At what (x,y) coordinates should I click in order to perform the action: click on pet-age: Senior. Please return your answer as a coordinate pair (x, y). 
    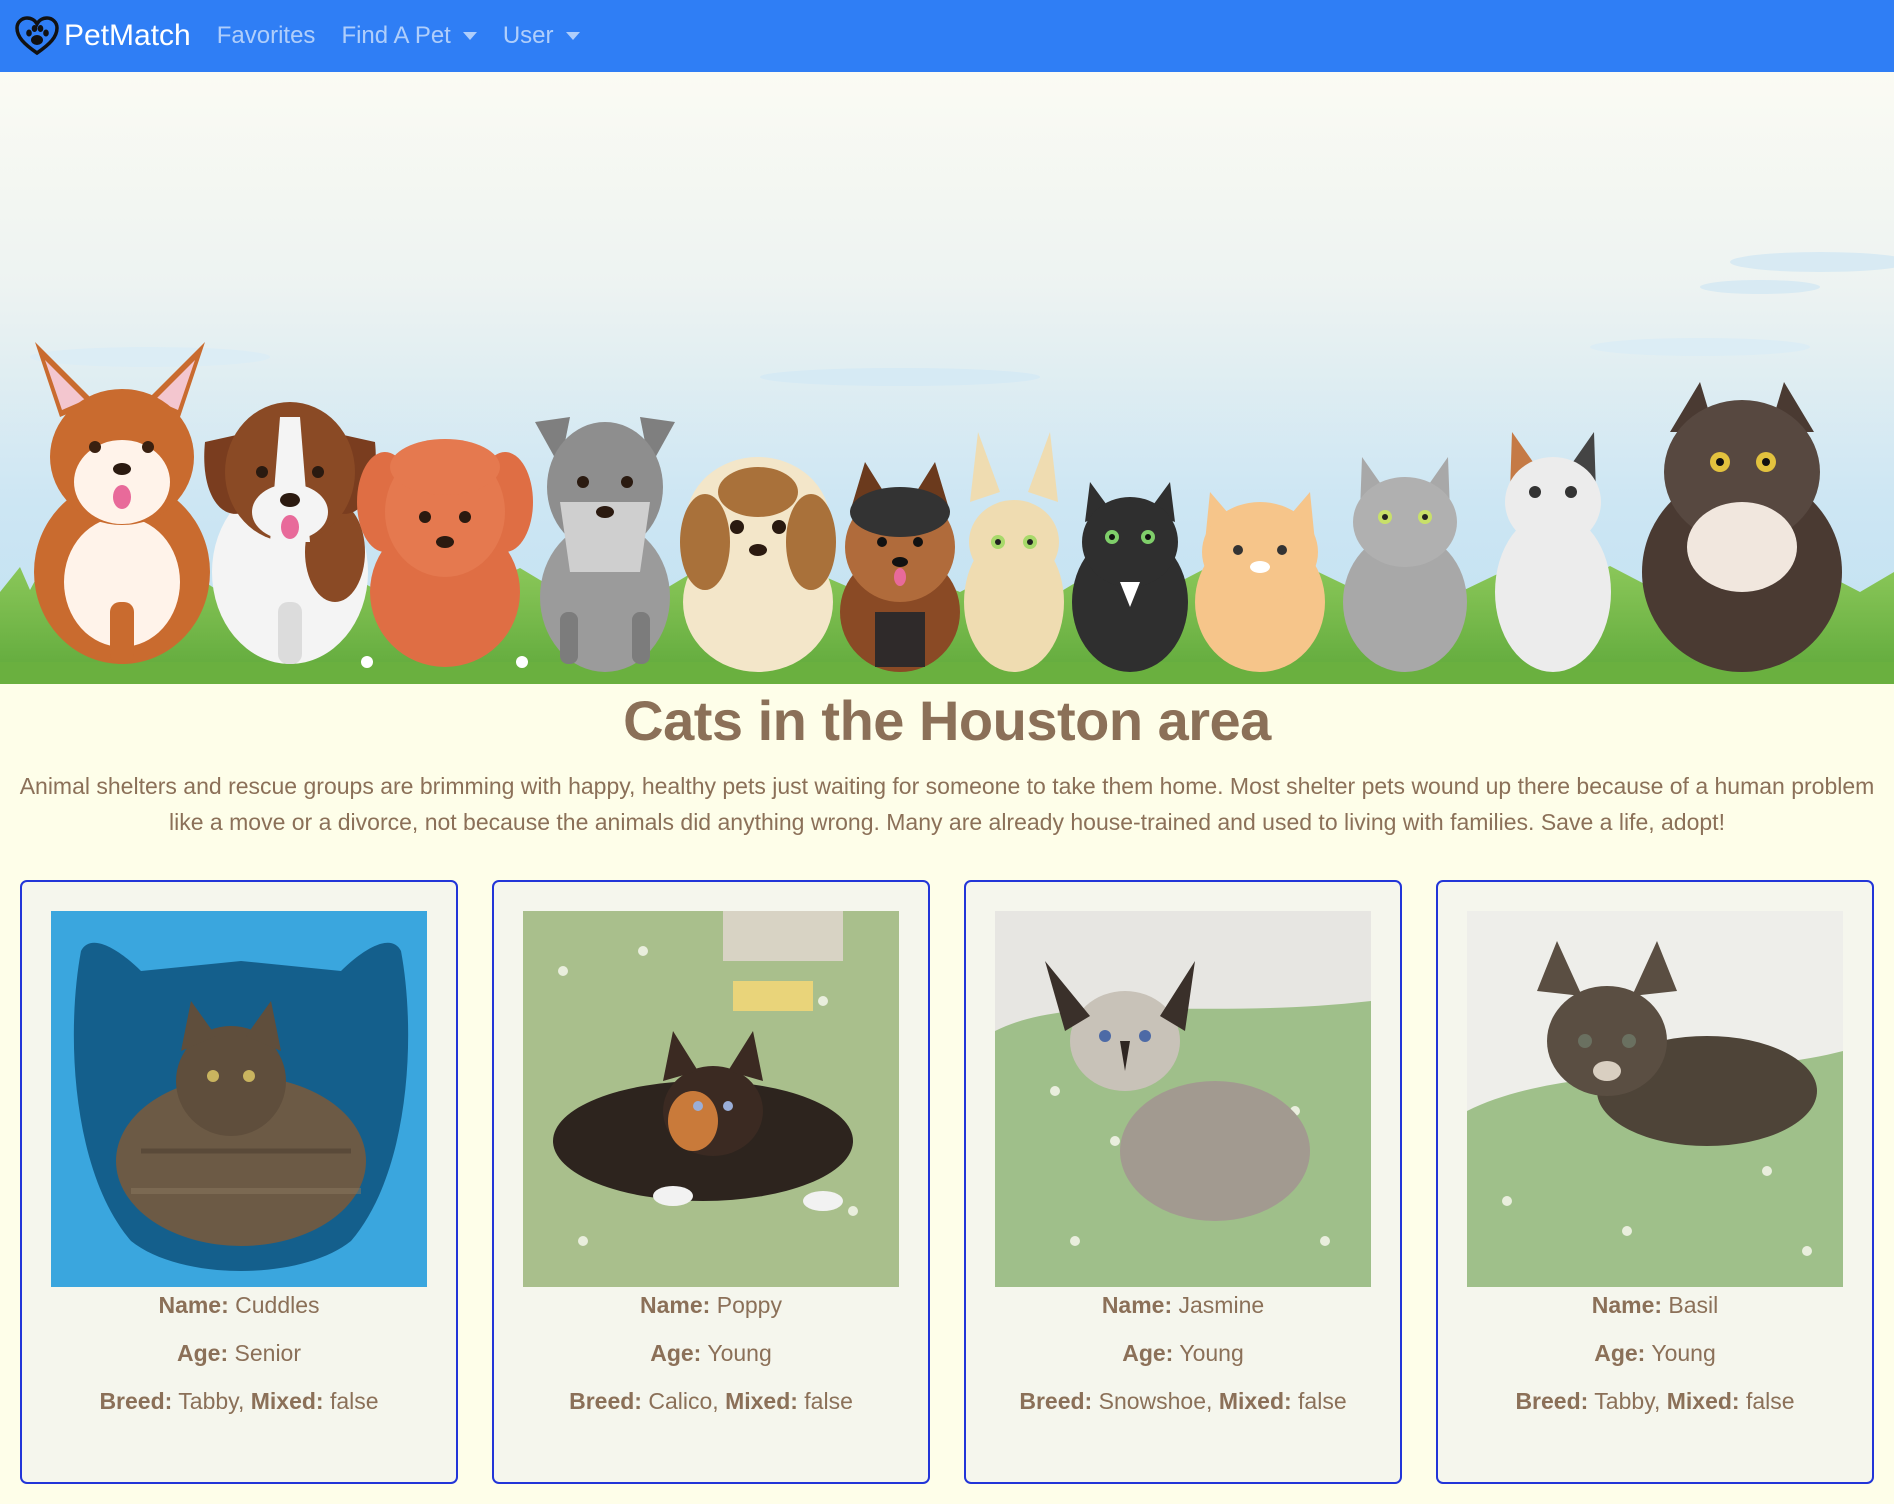
    Looking at the image, I should click on (267, 1353).